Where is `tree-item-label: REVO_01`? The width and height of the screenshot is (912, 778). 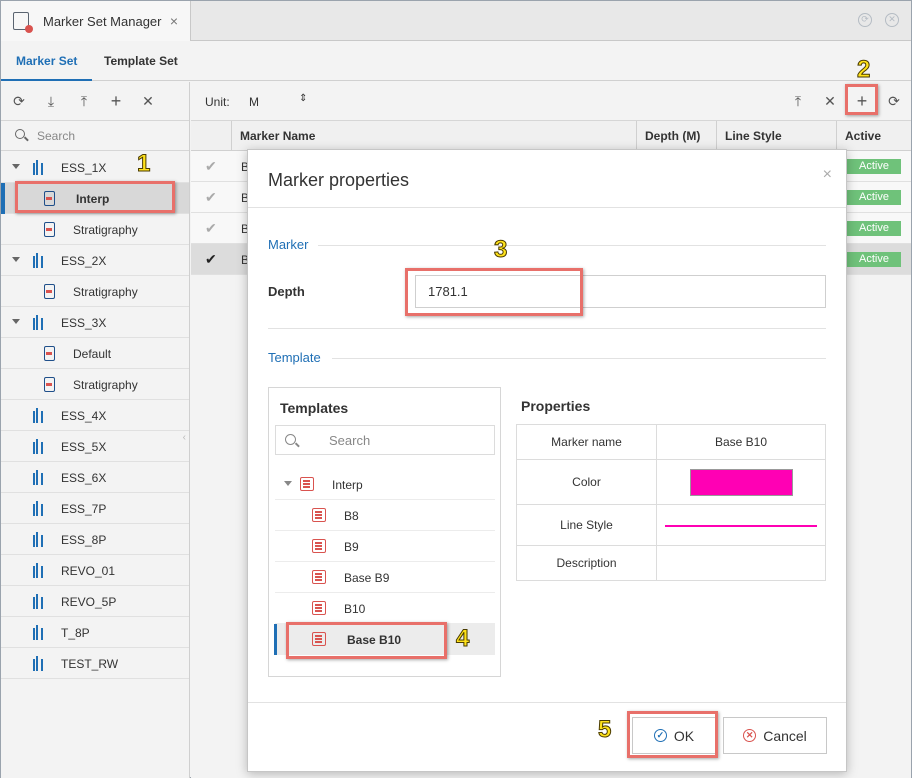 tree-item-label: REVO_01 is located at coordinates (88, 571).